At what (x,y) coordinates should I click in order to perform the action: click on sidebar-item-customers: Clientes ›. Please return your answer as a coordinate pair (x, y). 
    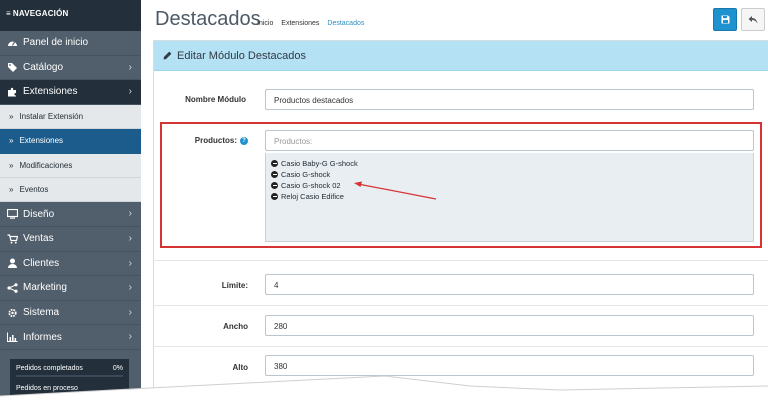
    Looking at the image, I should click on (70, 264).